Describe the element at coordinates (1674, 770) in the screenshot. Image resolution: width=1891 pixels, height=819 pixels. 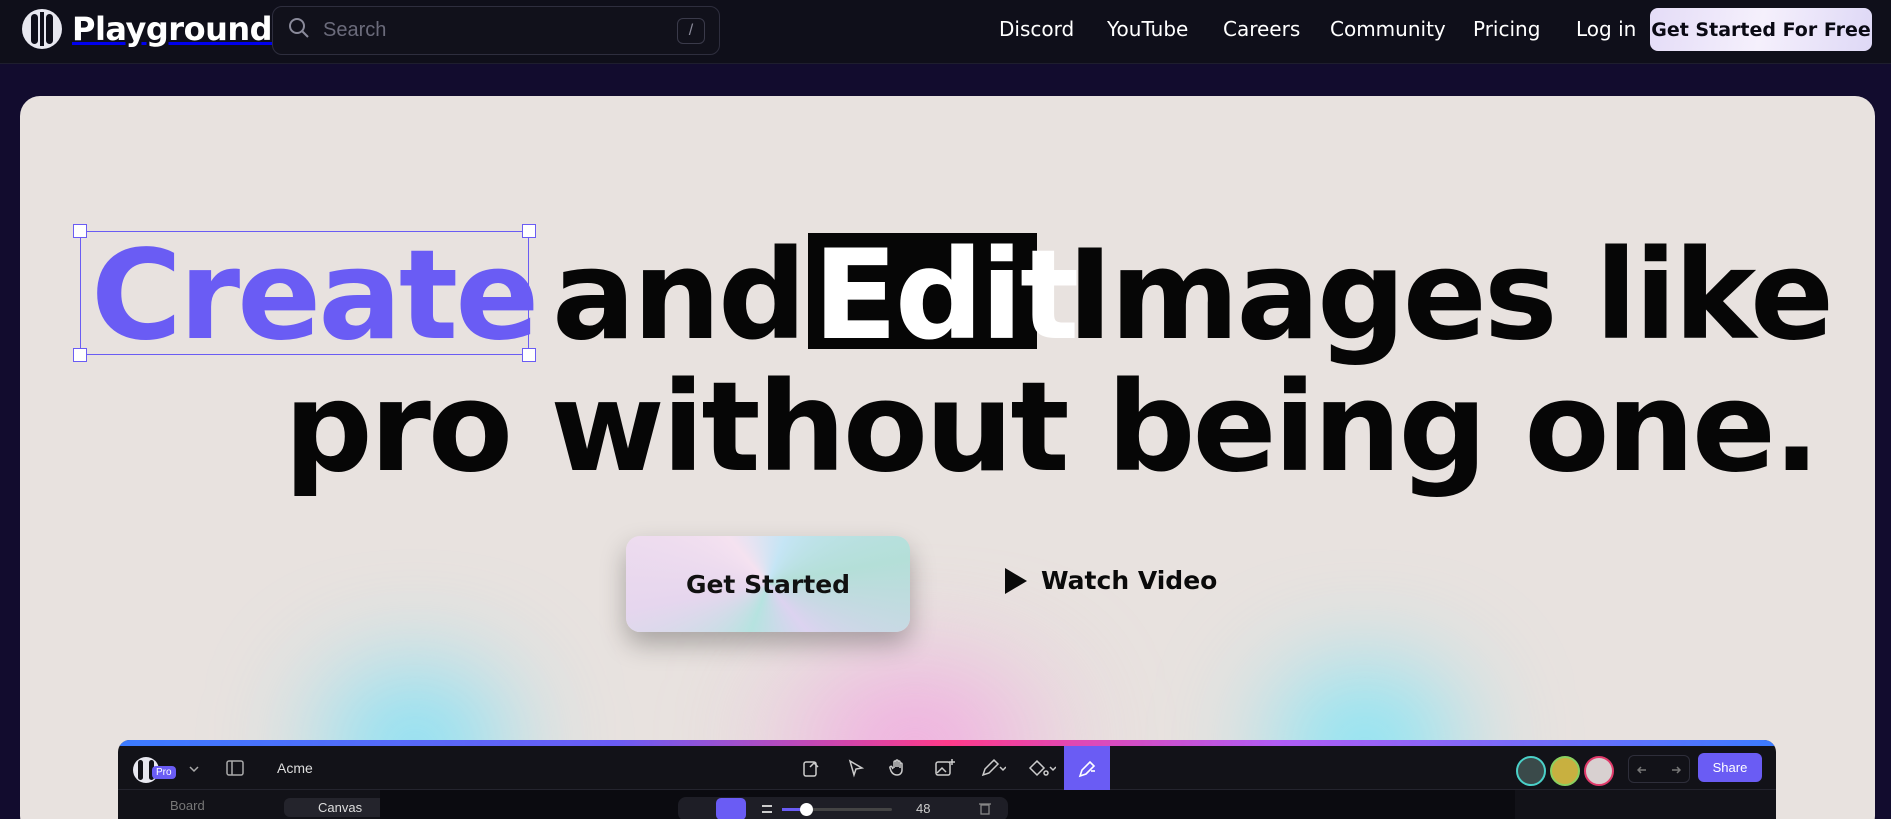
I see `redo-icon` at that location.